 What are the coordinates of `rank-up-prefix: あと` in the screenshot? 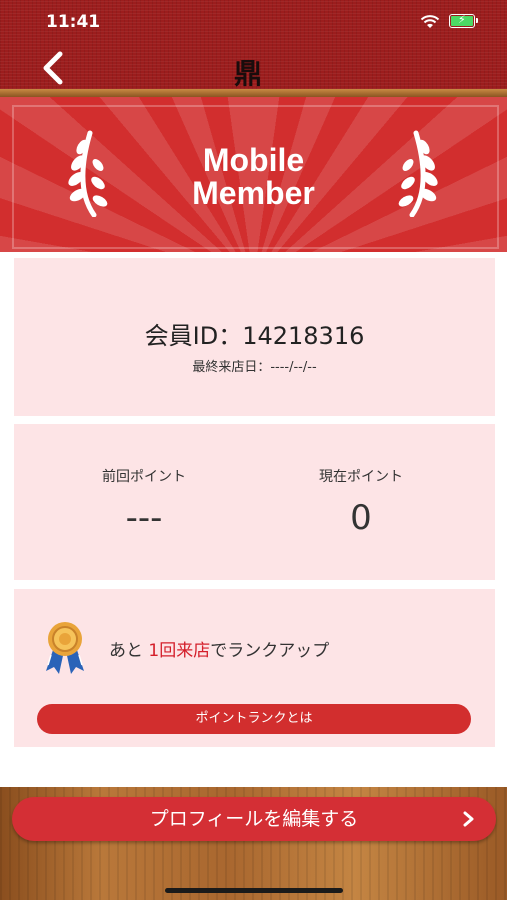 It's located at (126, 651).